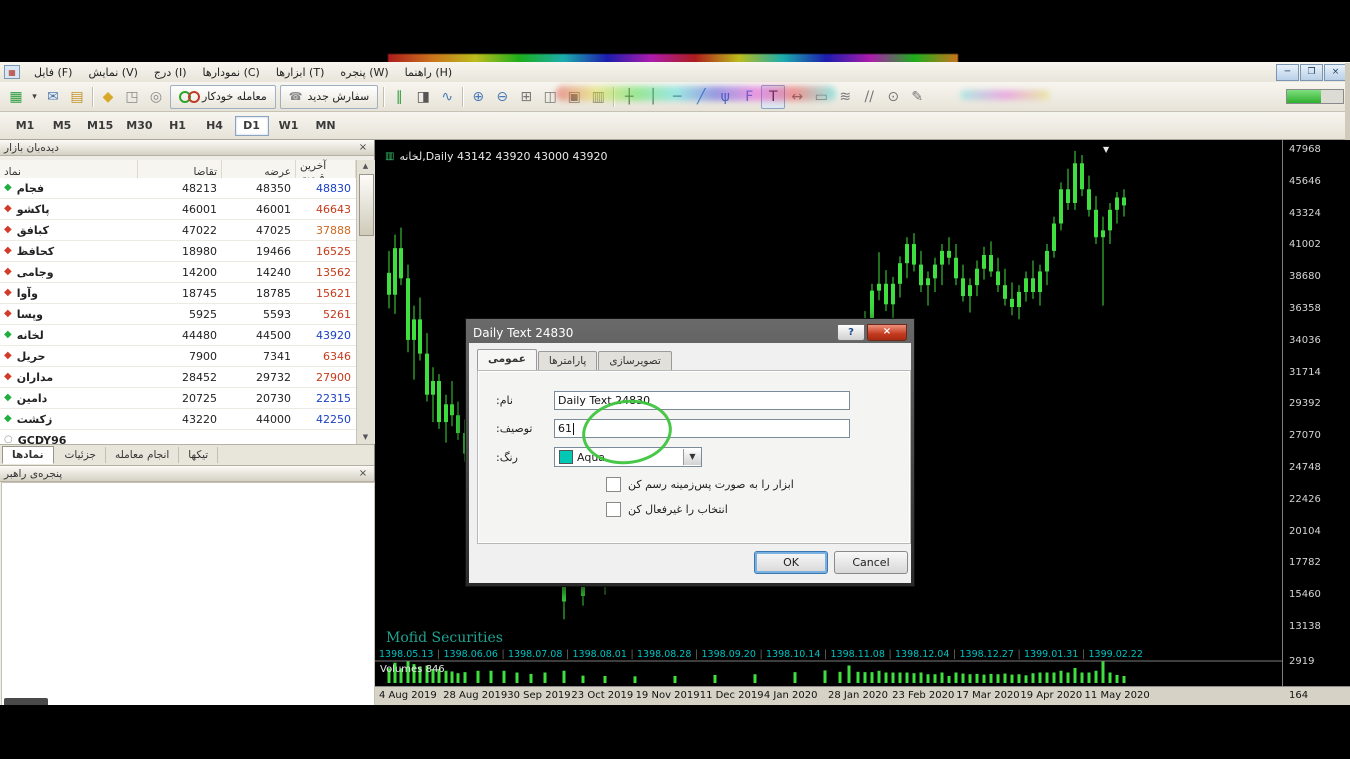 The image size is (1350, 759). Describe the element at coordinates (363, 473) in the screenshot. I see `navigator-close-icon: ×` at that location.